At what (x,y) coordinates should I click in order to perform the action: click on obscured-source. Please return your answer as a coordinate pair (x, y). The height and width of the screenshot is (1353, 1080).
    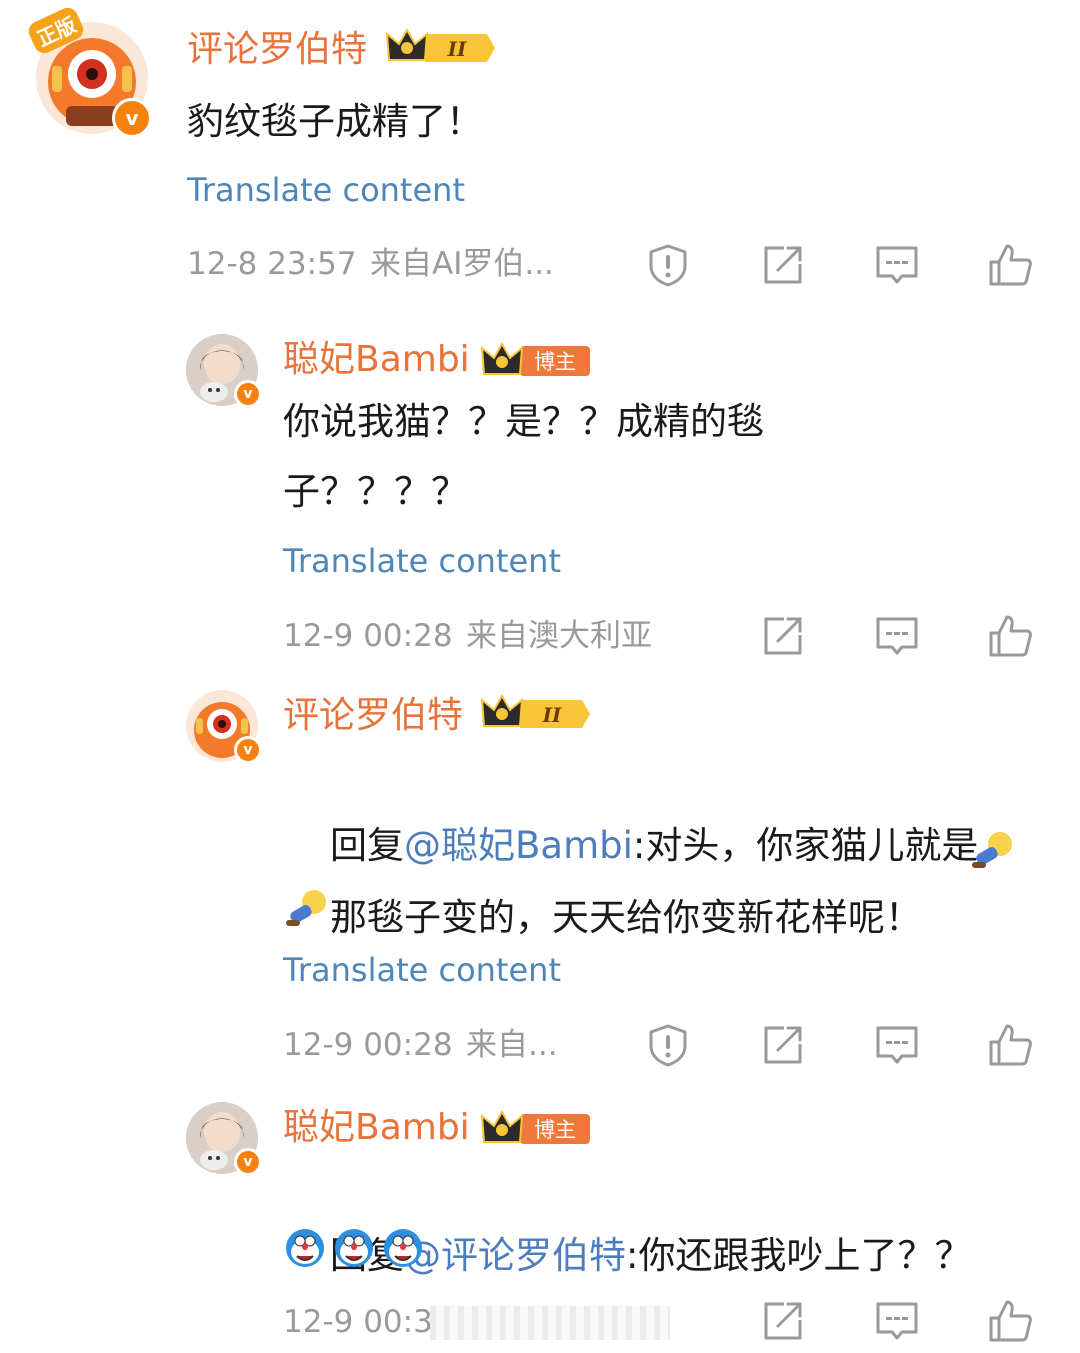
    Looking at the image, I should click on (550, 1323).